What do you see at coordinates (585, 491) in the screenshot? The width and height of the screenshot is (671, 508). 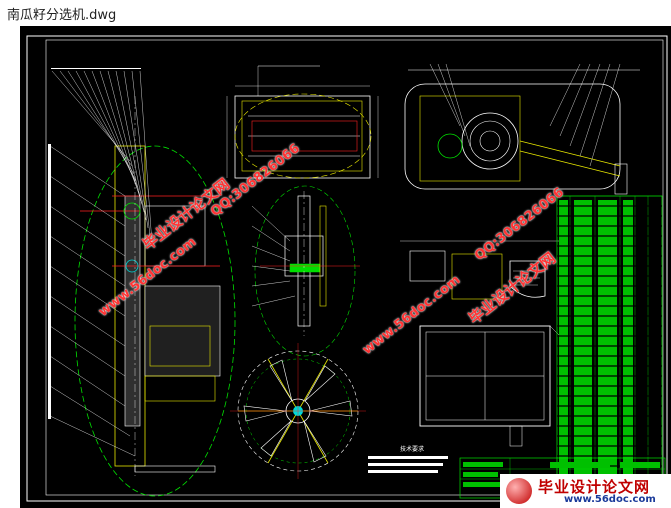 I see `site-logo-banner: 毕业设计论文网 www.56doc.com` at bounding box center [585, 491].